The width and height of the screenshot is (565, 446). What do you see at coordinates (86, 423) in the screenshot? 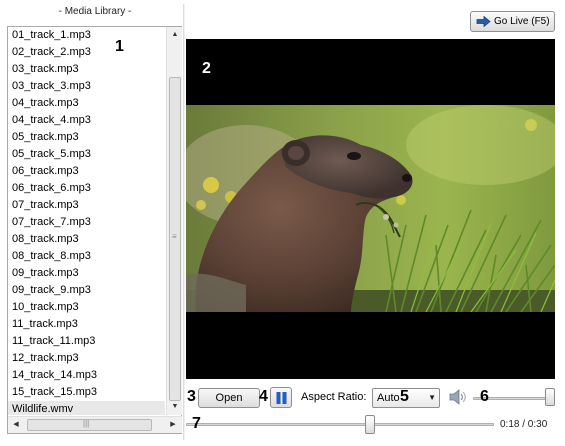
I see `scroll-grip-icon: |||` at bounding box center [86, 423].